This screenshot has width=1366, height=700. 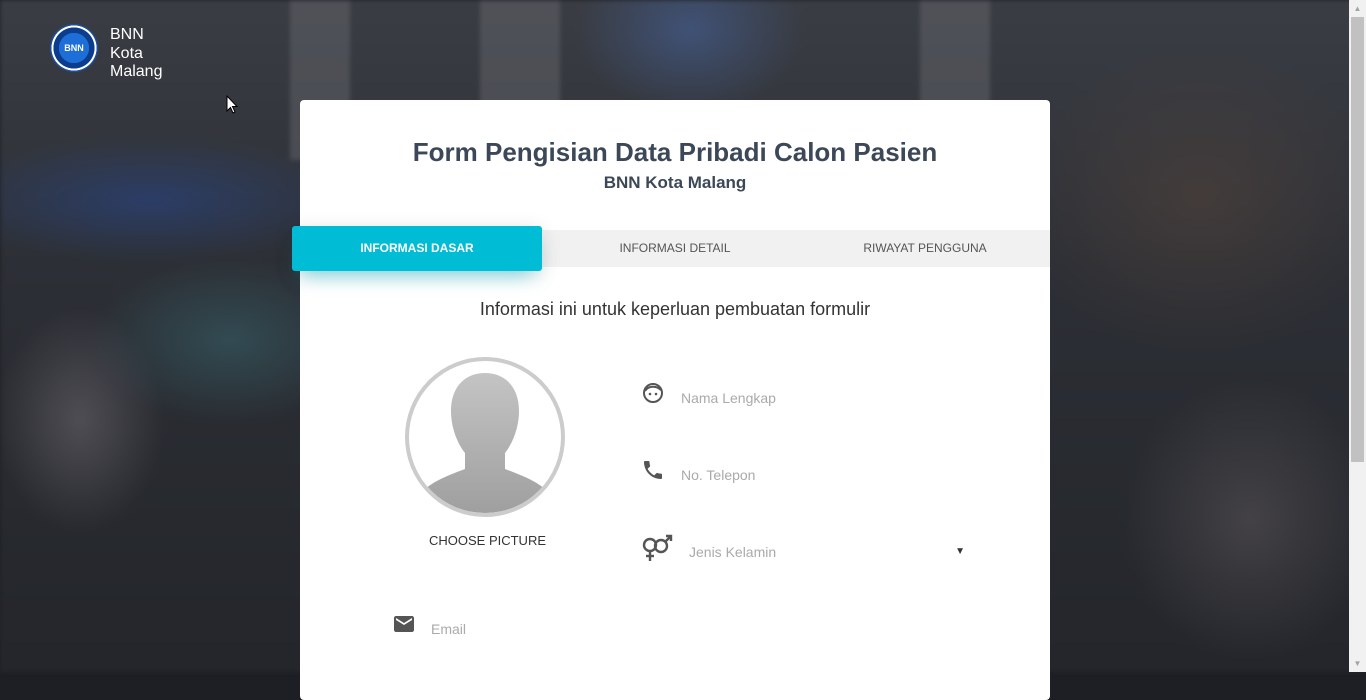 I want to click on person-placeholder-icon, so click(x=485, y=443).